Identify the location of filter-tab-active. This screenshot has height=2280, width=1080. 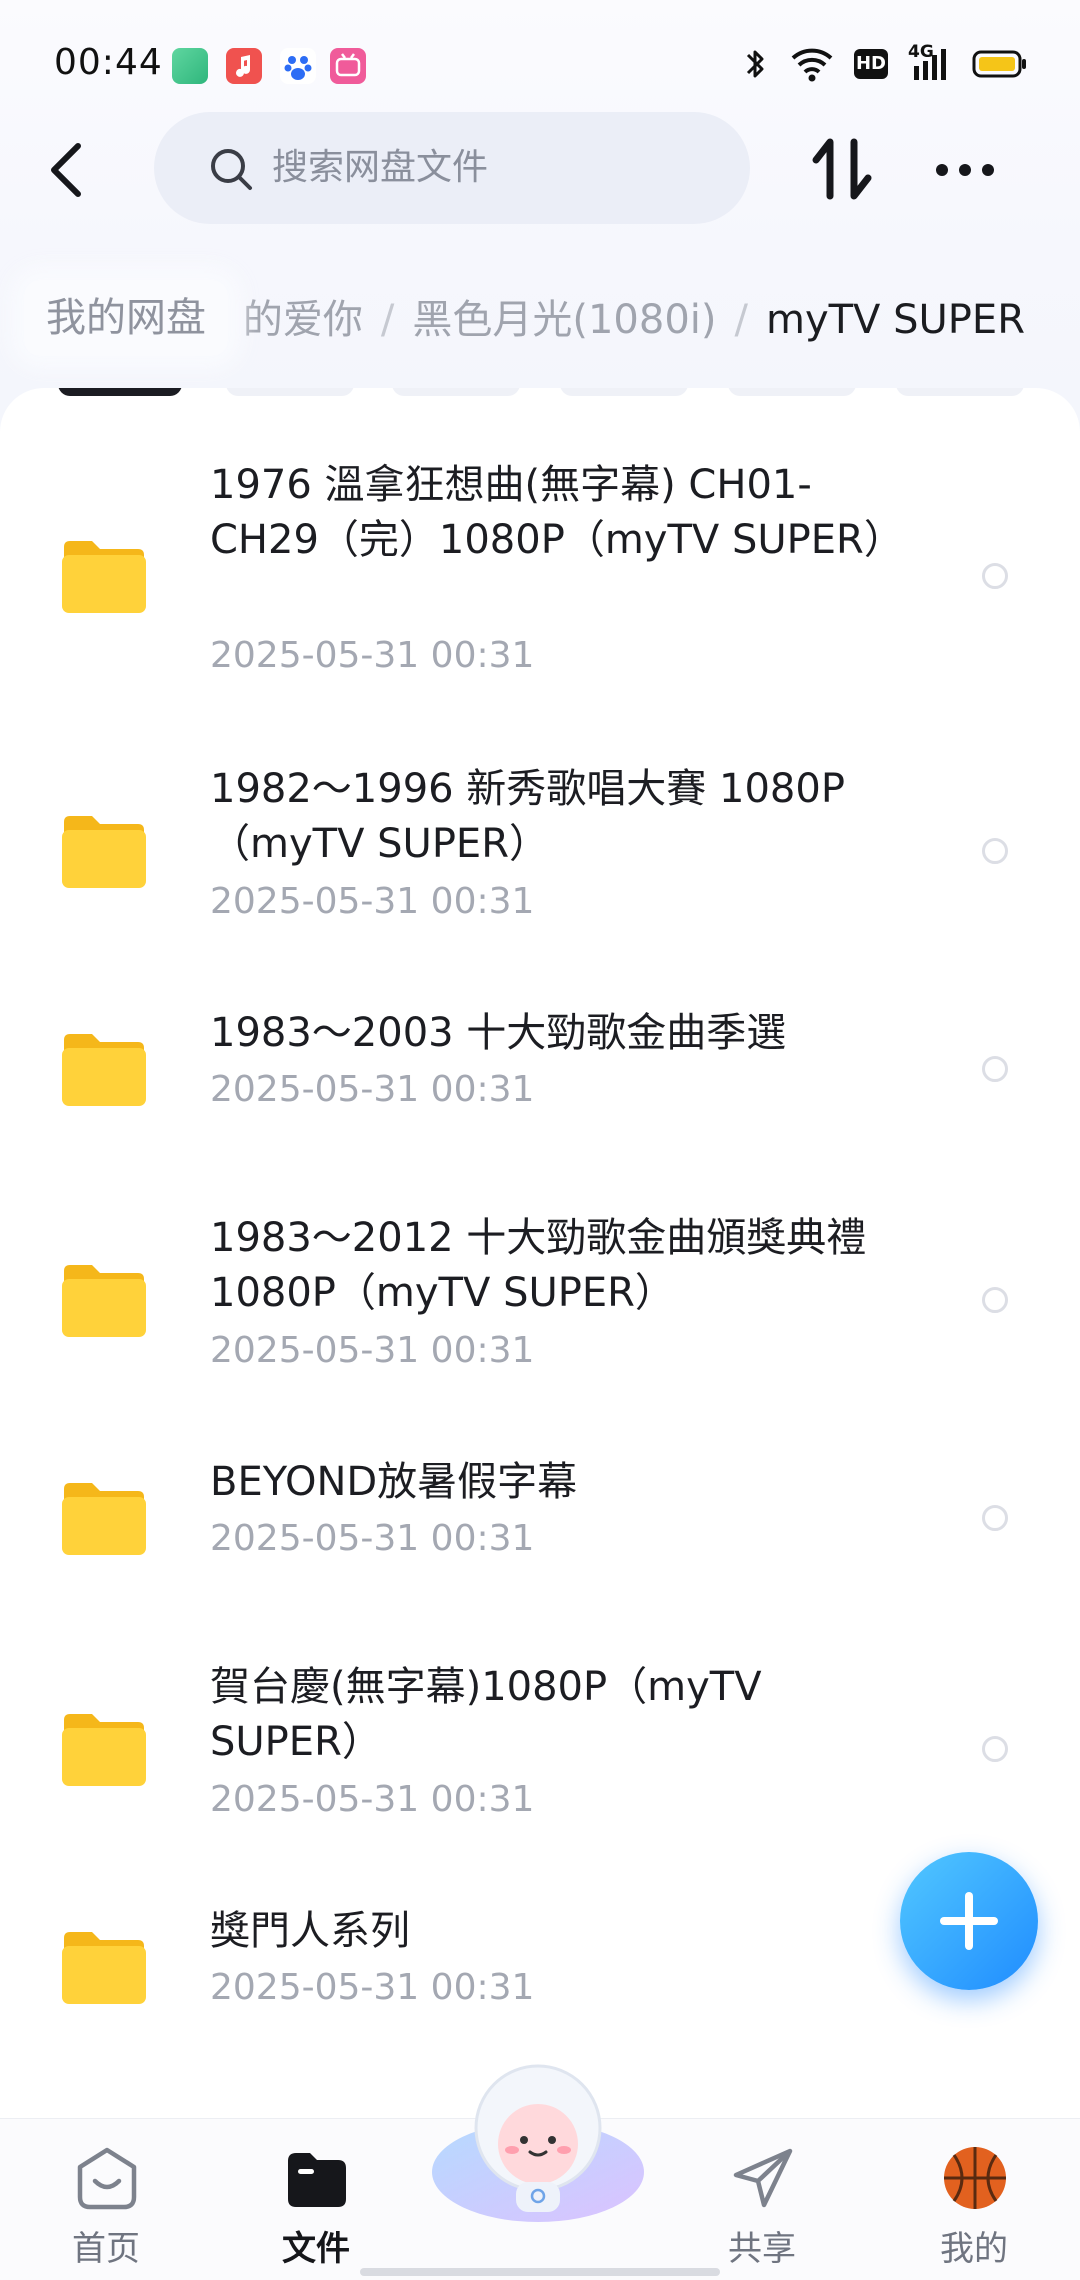
(120, 392).